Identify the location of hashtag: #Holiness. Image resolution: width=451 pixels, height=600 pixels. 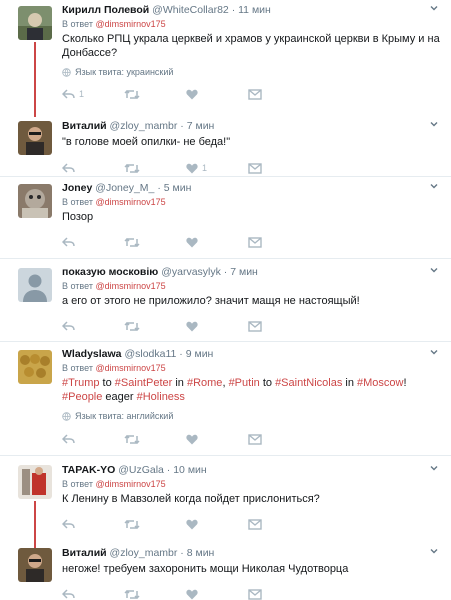
(161, 397).